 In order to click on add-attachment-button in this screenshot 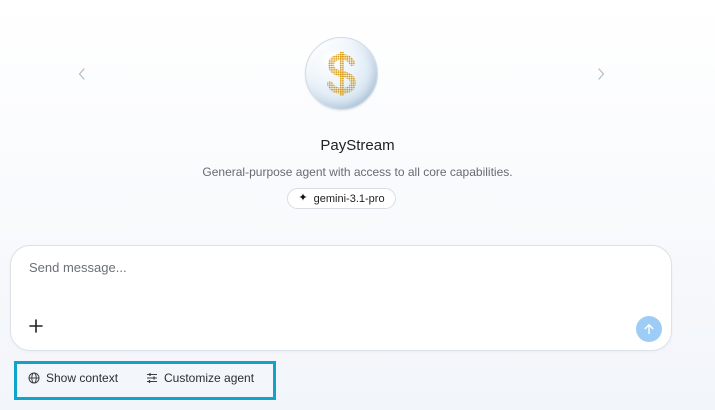, I will do `click(36, 326)`.